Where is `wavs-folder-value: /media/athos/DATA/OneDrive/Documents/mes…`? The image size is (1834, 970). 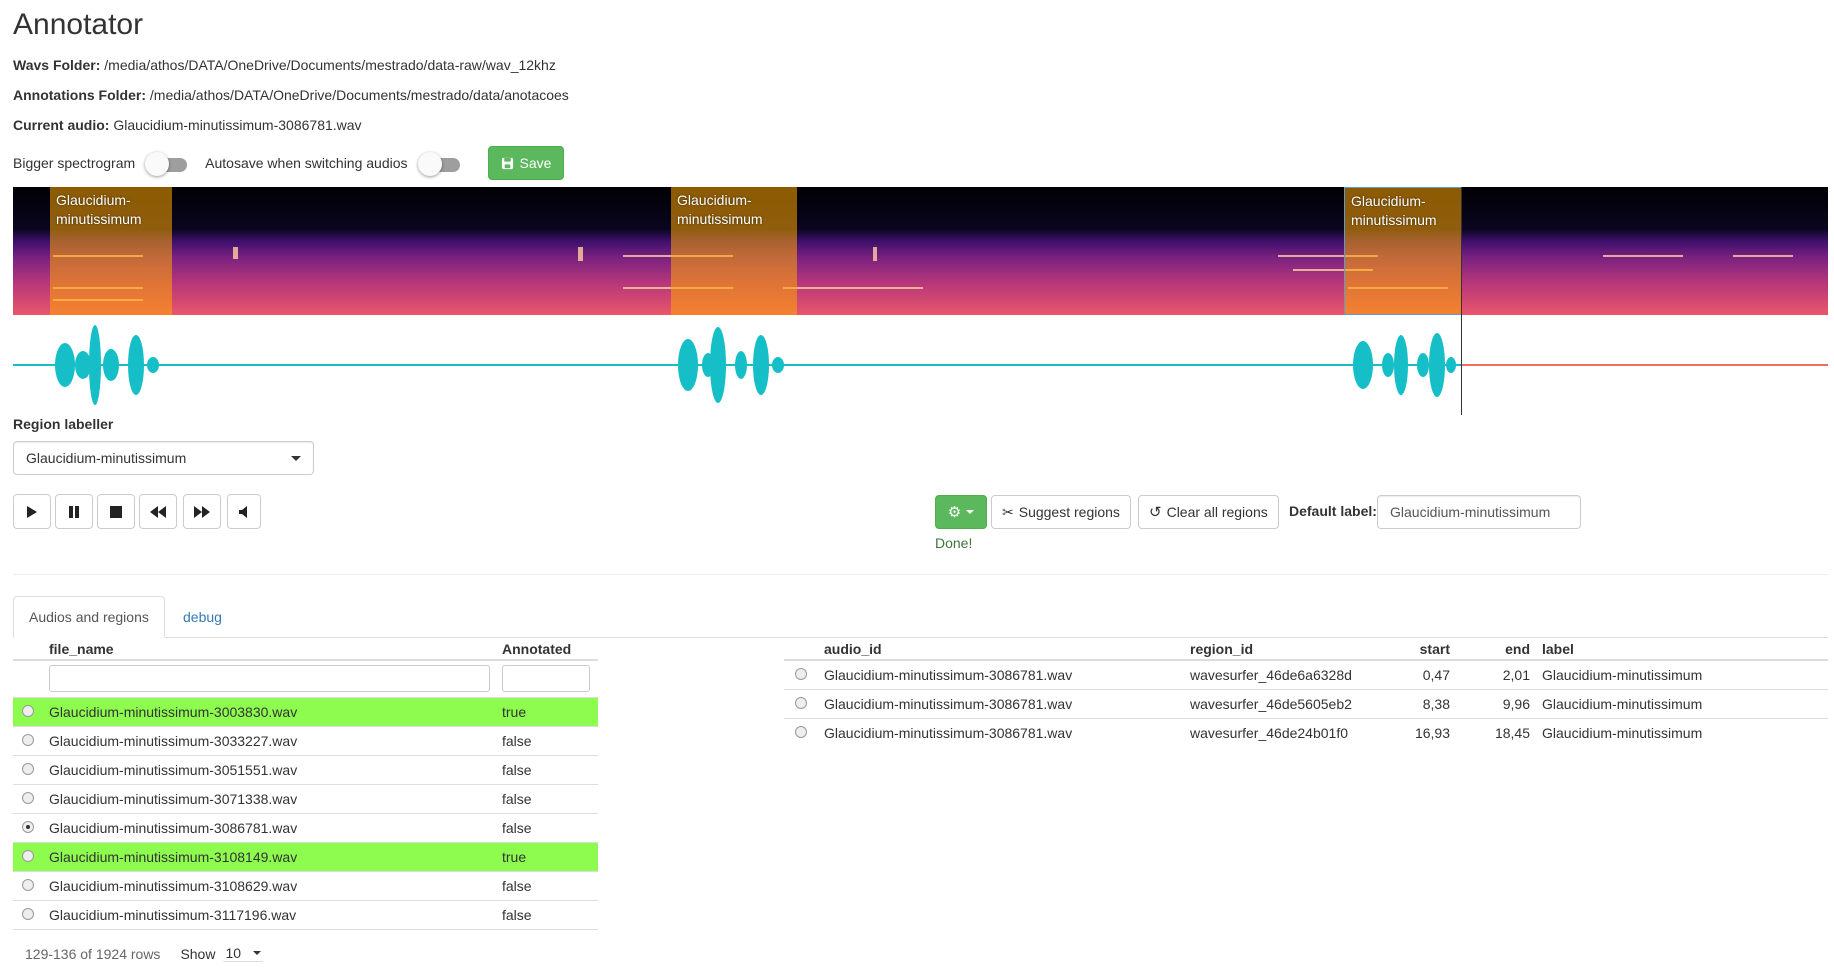 wavs-folder-value: /media/athos/DATA/OneDrive/Documents/mes… is located at coordinates (330, 65).